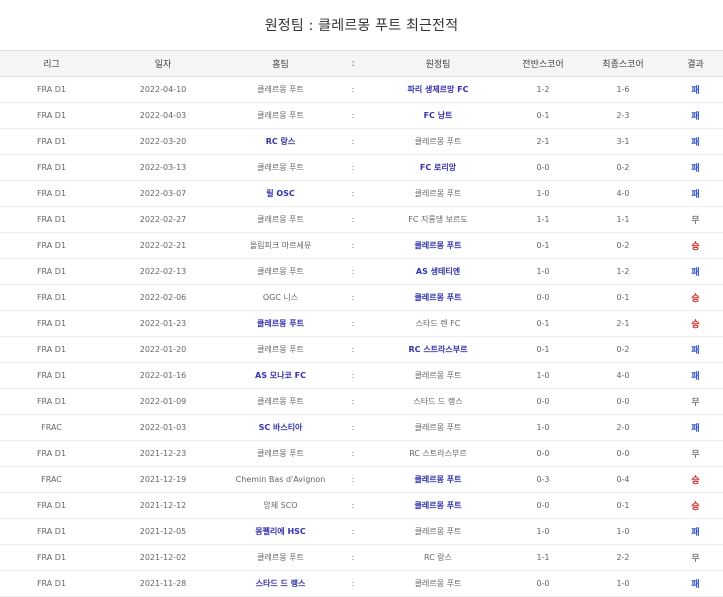 Image resolution: width=723 pixels, height=597 pixels. I want to click on away-team-cell: RC 스트라스부르, so click(438, 349).